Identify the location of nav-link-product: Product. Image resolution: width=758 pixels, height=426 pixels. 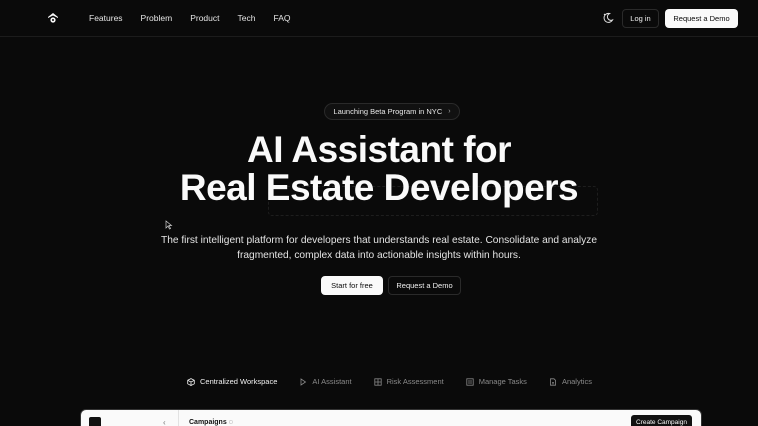
(204, 18).